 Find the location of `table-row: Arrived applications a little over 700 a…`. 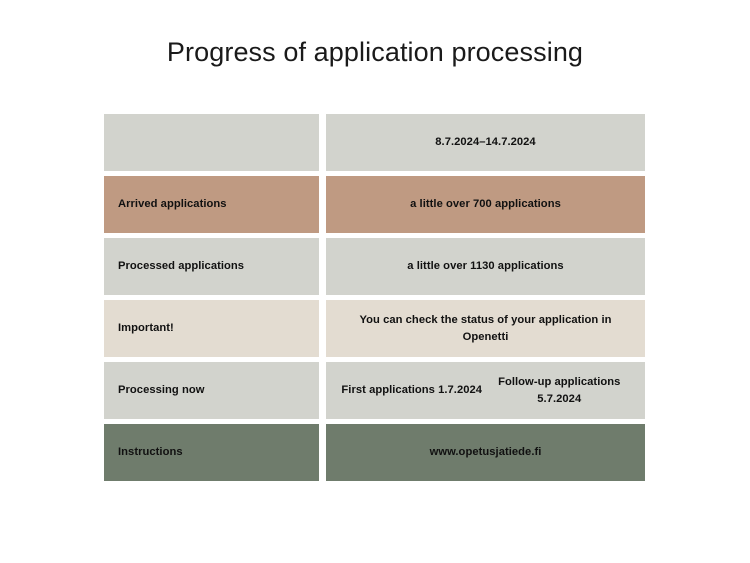

table-row: Arrived applications a little over 700 a… is located at coordinates (374, 204).